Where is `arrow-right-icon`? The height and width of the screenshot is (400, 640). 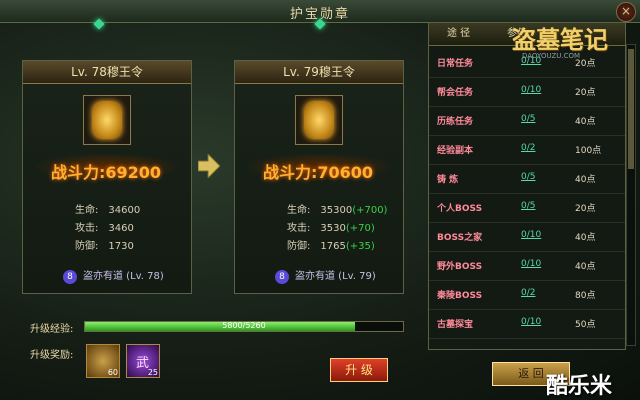 arrow-right-icon is located at coordinates (209, 166).